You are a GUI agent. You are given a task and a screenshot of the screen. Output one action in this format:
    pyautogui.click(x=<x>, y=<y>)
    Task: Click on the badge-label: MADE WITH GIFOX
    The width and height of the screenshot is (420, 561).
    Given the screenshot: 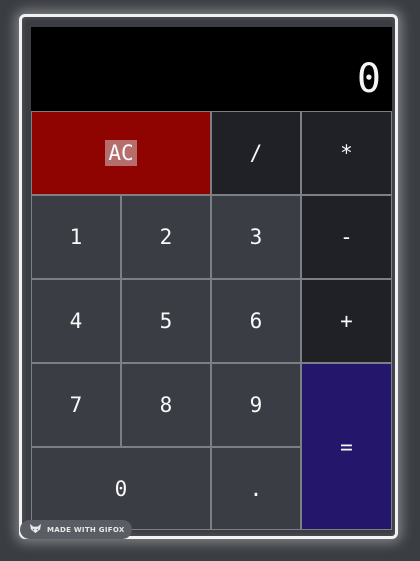 What is the action you would take?
    pyautogui.click(x=86, y=529)
    